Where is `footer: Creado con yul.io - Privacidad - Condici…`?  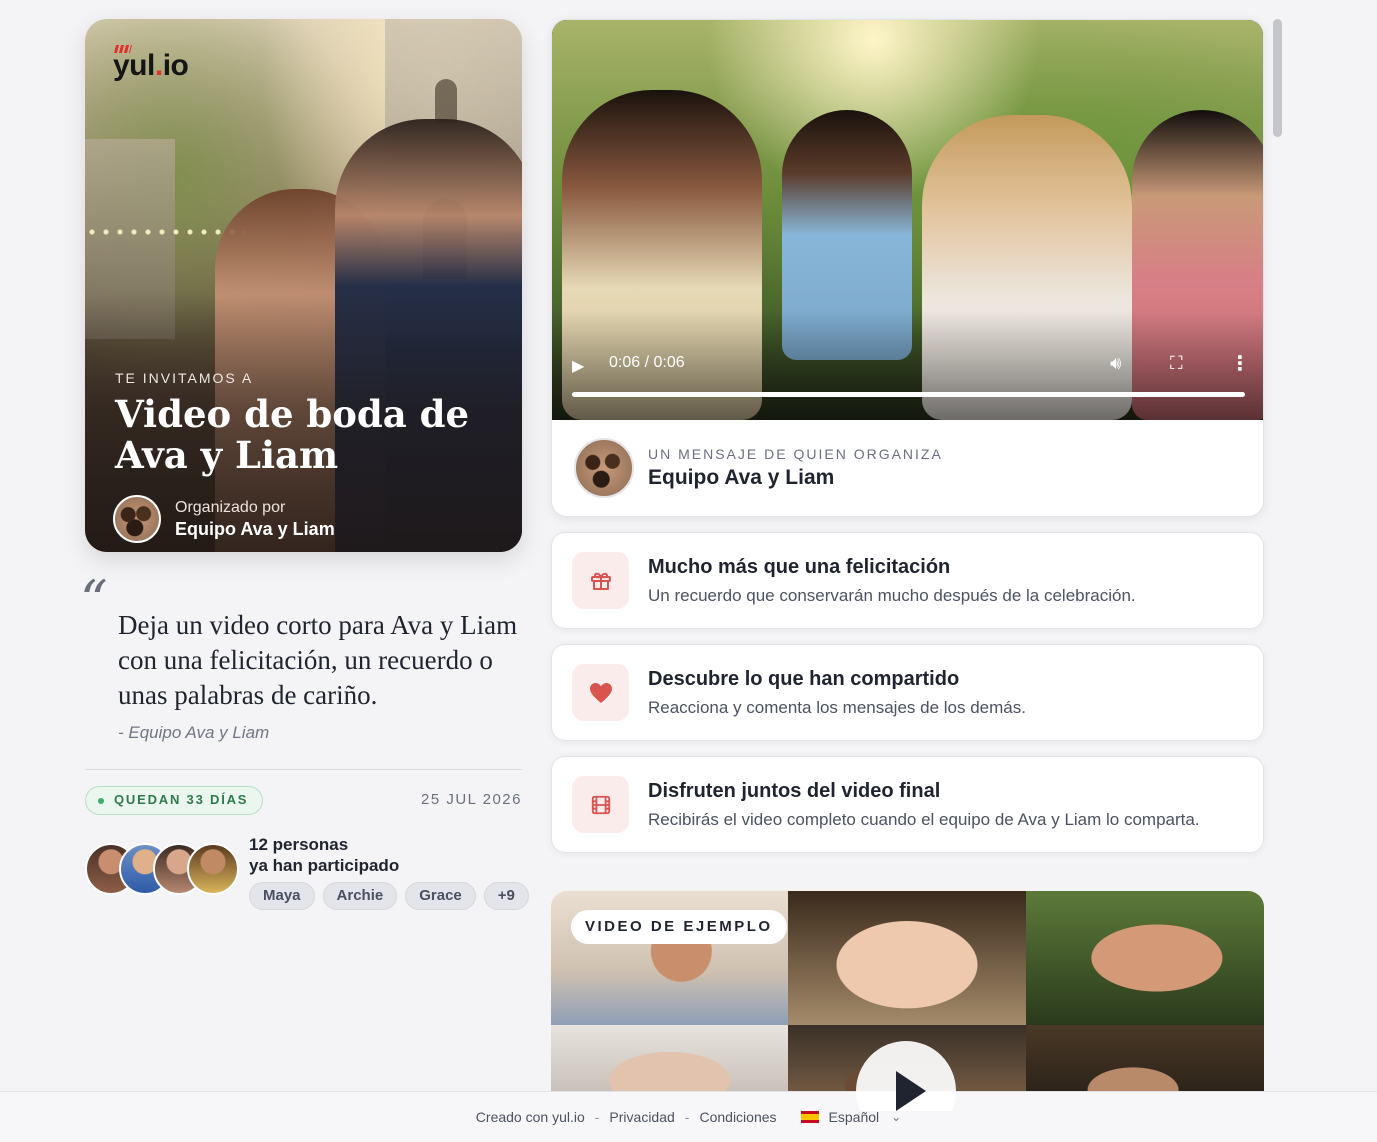
footer: Creado con yul.io - Privacidad - Condici… is located at coordinates (688, 1116).